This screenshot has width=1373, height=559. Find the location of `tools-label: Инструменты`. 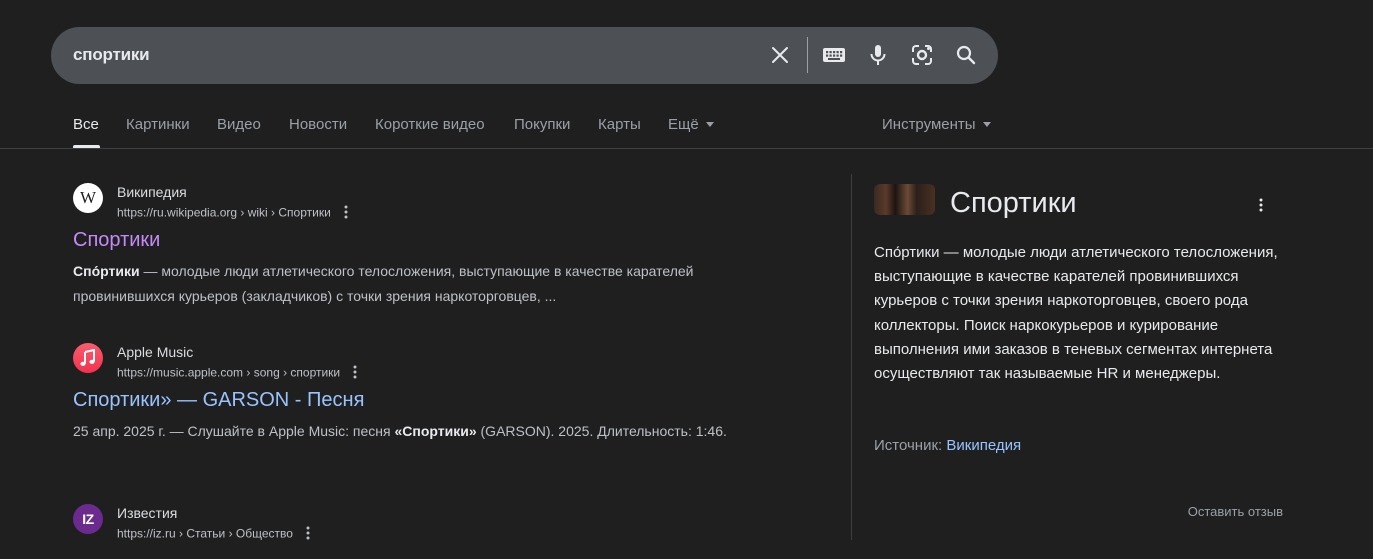

tools-label: Инструменты is located at coordinates (929, 124).